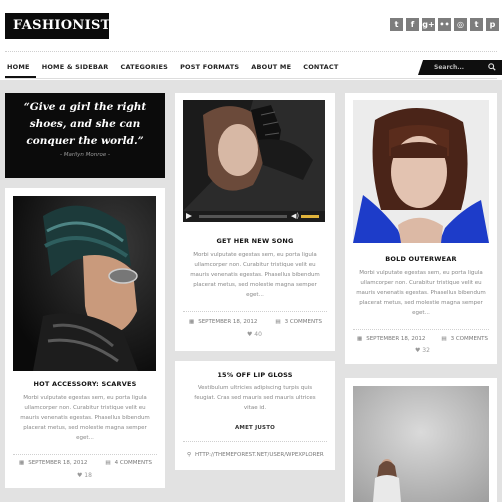  I want to click on logo-text: FASHIONISTA, so click(67, 25).